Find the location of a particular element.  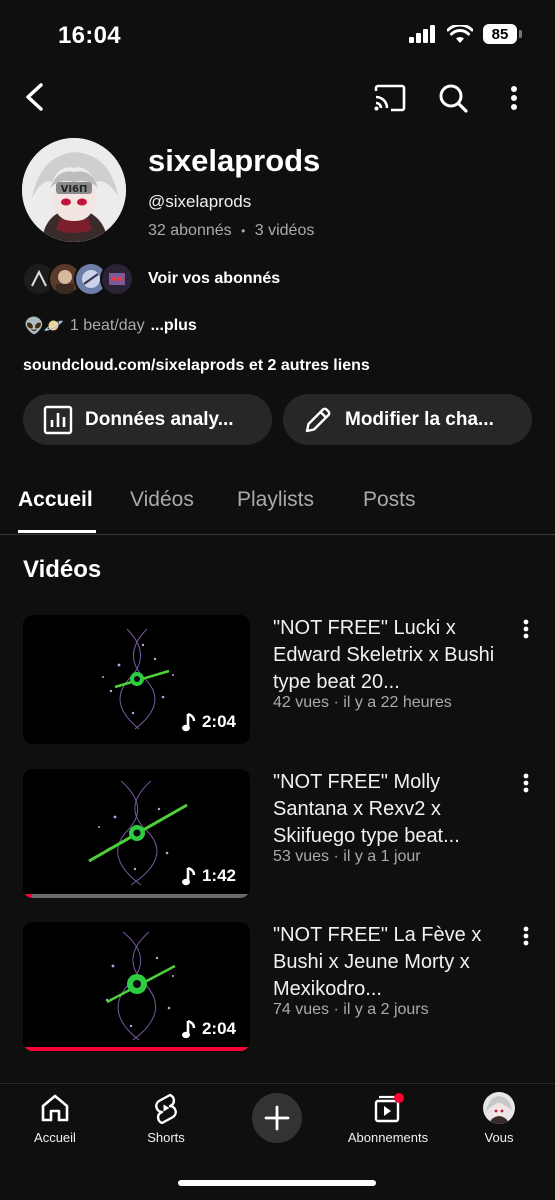

subscriptions-icon is located at coordinates (389, 1108).